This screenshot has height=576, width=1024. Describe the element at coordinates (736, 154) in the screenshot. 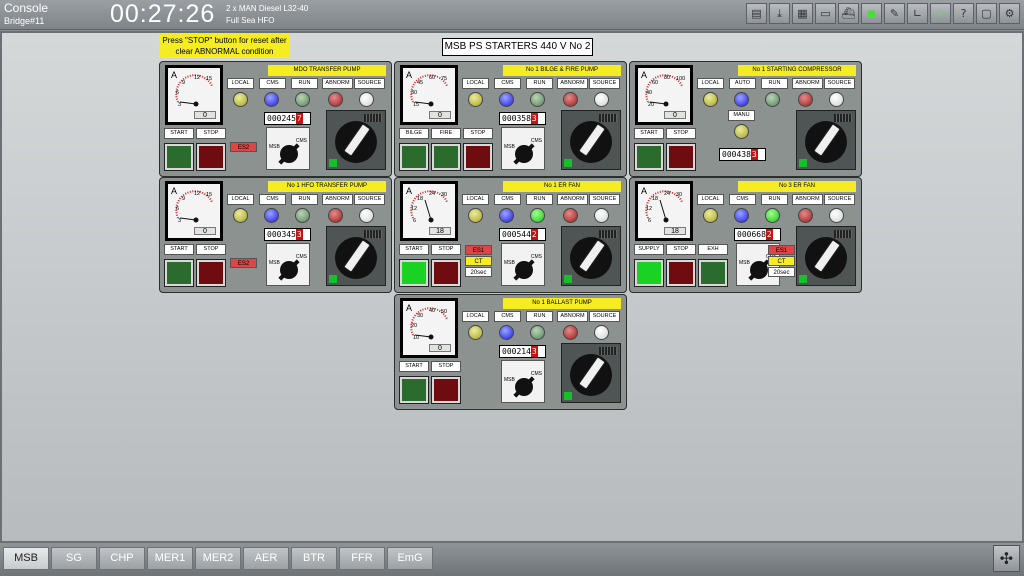

I see `counter-value: 000438` at that location.